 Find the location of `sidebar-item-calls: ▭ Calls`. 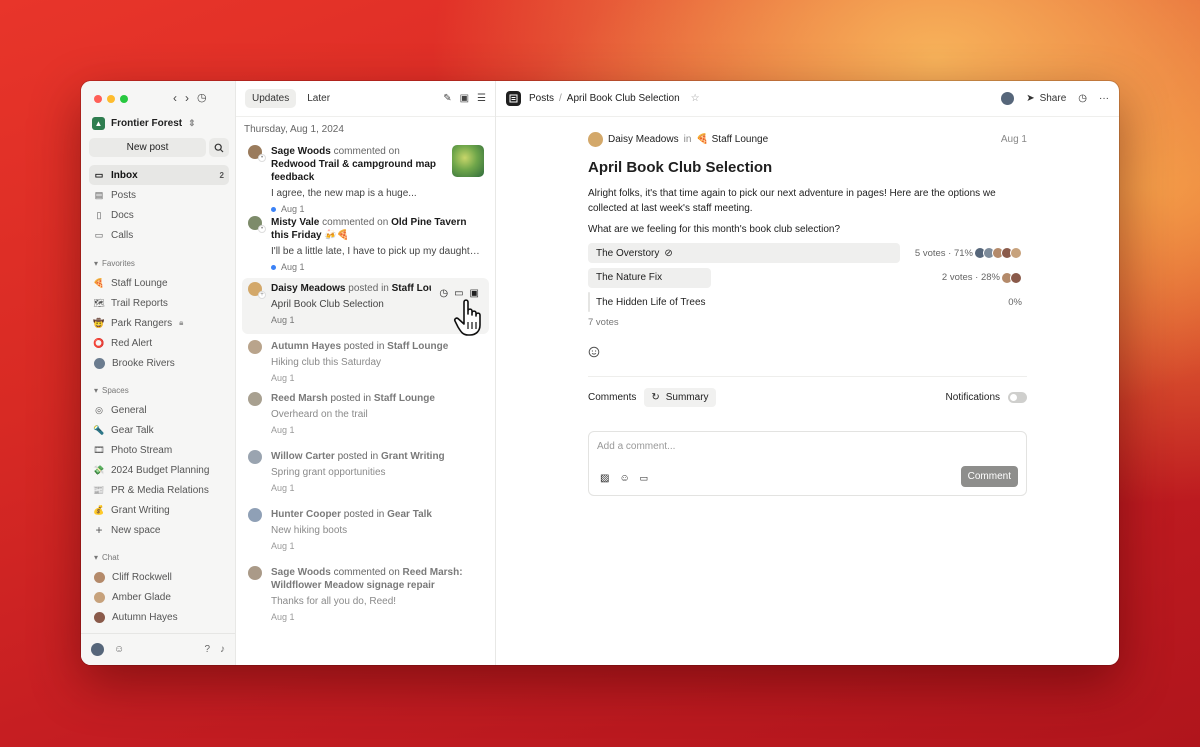

sidebar-item-calls: ▭ Calls is located at coordinates (159, 235).